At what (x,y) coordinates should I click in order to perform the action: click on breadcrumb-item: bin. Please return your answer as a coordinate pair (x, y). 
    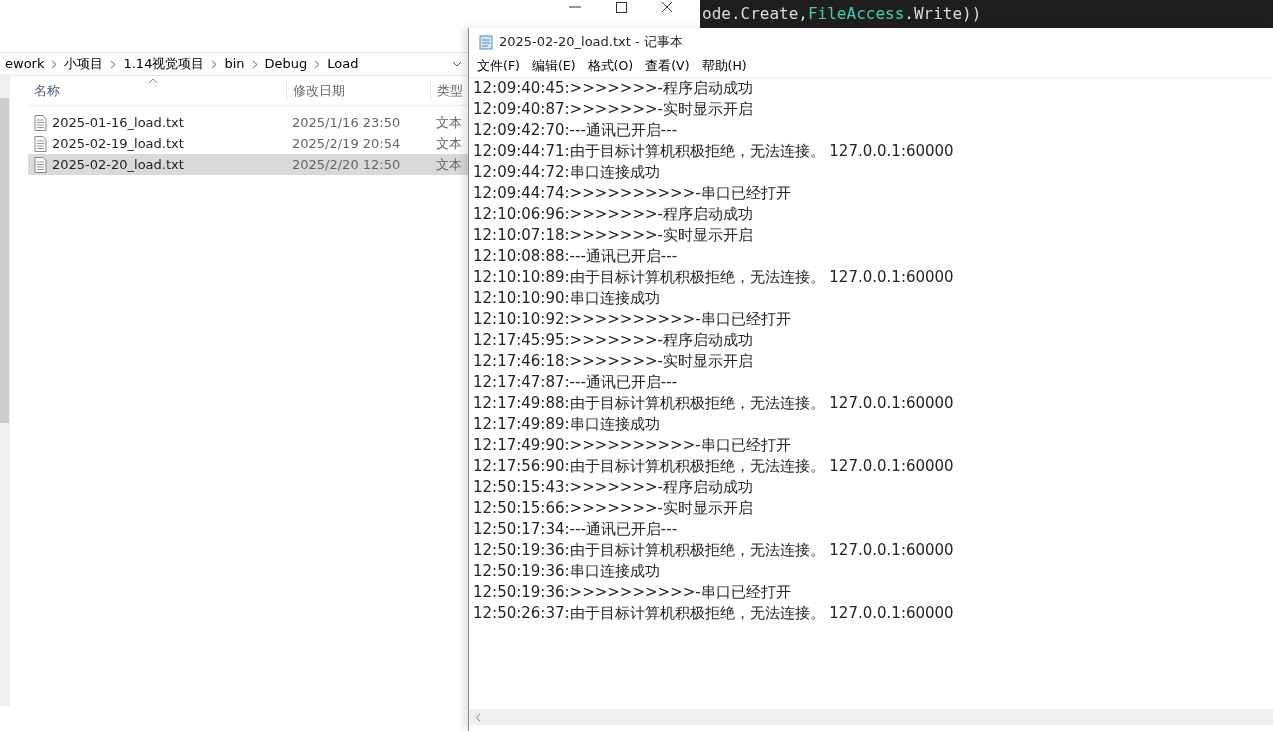
    Looking at the image, I should click on (234, 64).